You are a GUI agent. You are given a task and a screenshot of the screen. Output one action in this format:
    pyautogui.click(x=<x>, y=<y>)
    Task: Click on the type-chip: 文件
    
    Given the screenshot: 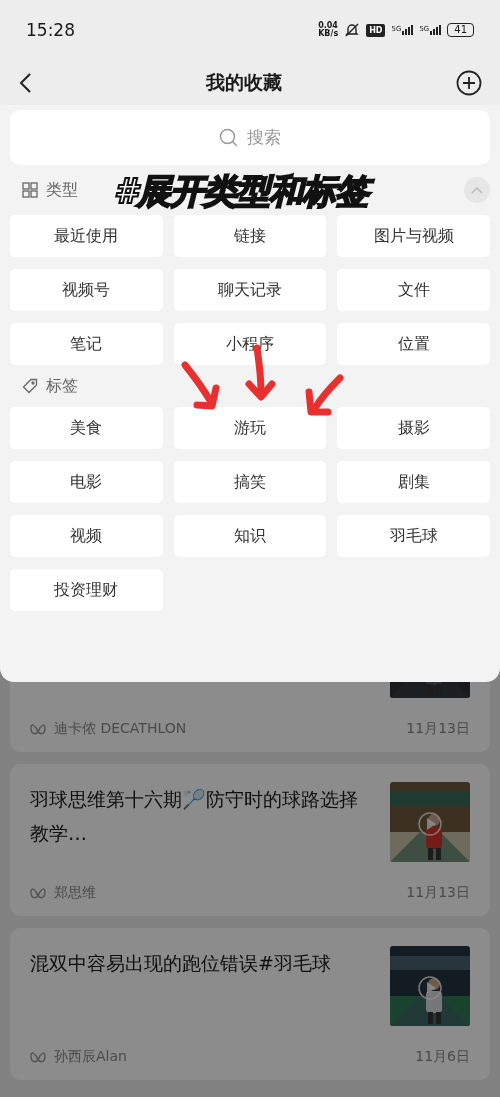 What is the action you would take?
    pyautogui.click(x=413, y=290)
    